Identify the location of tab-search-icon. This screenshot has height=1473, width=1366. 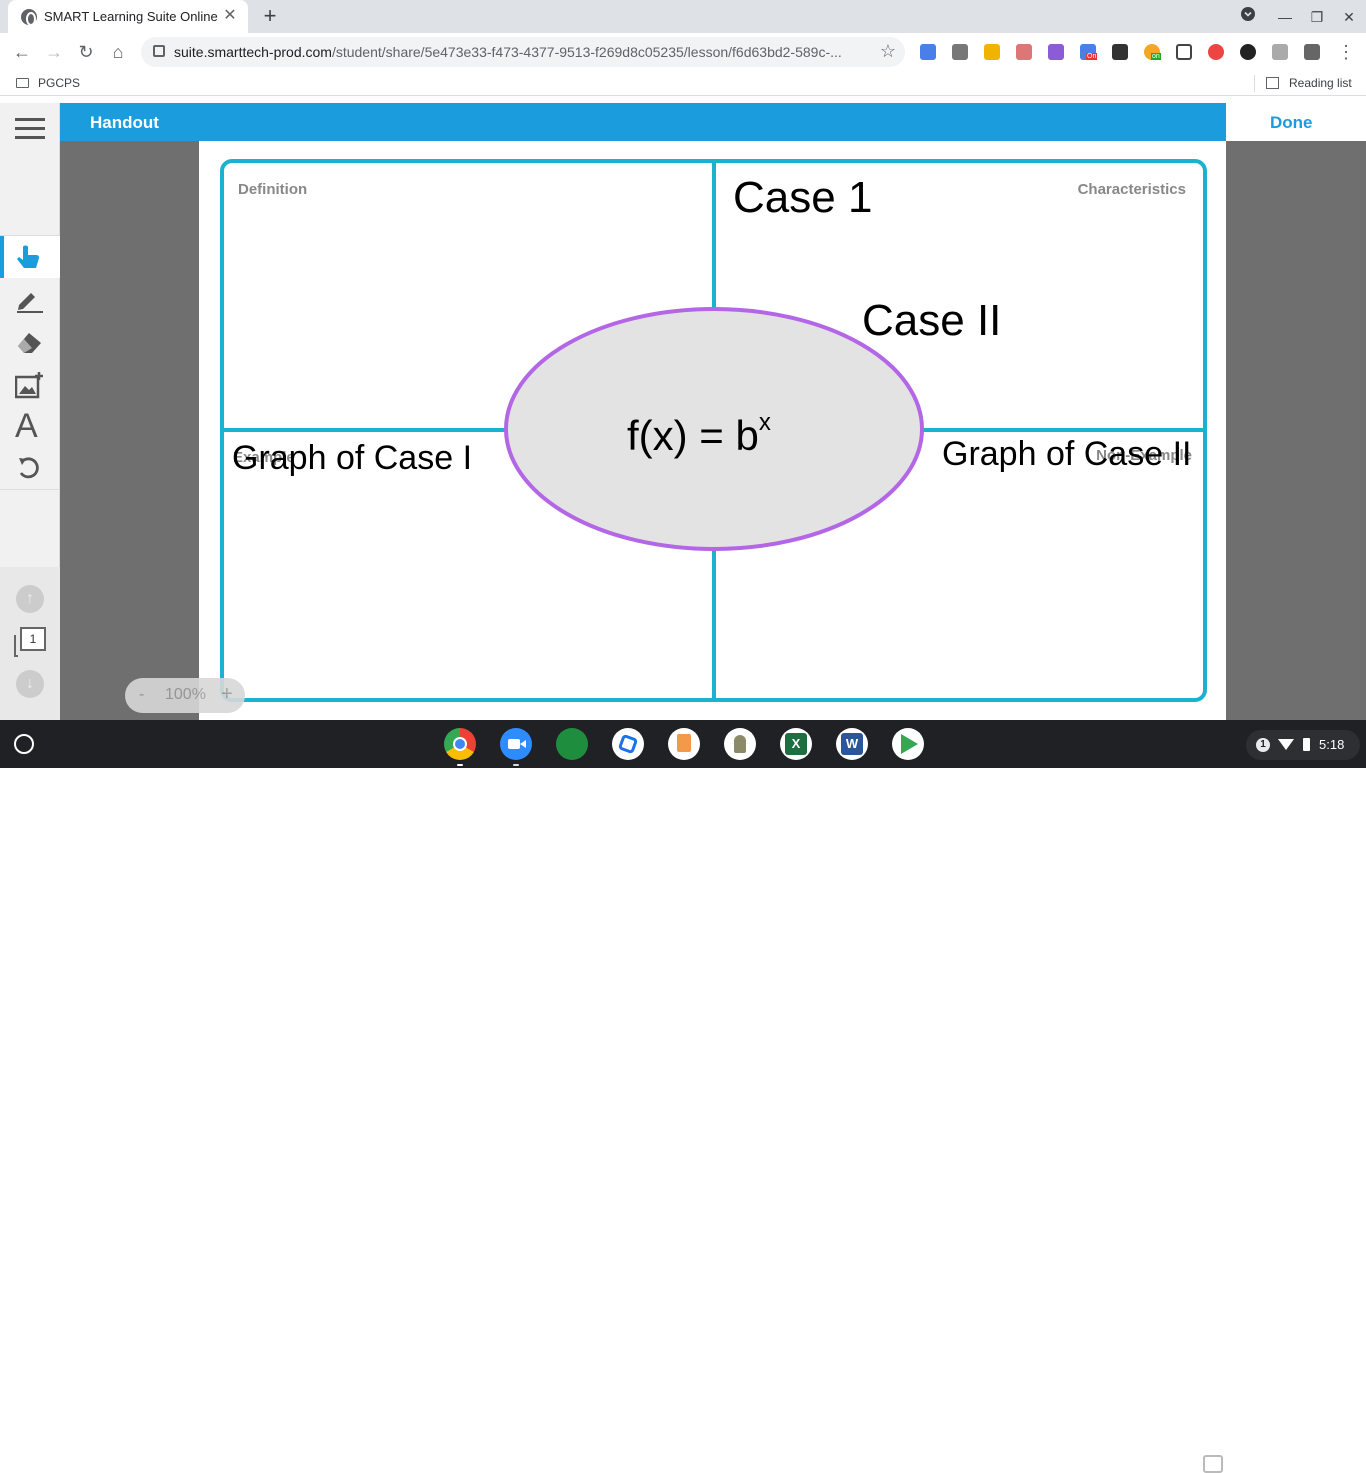
(1248, 17).